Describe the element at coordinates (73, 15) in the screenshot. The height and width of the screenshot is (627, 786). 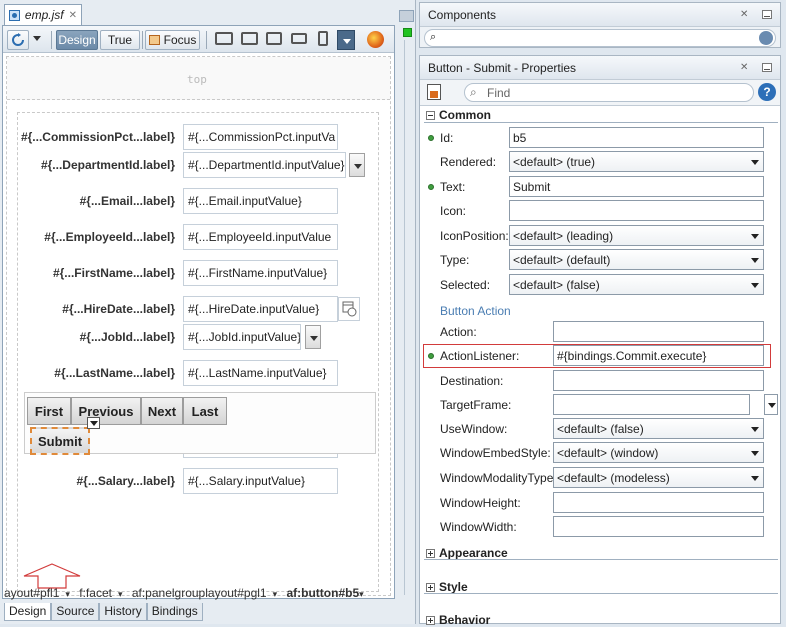
I see `close-tab-icon: ✕` at that location.